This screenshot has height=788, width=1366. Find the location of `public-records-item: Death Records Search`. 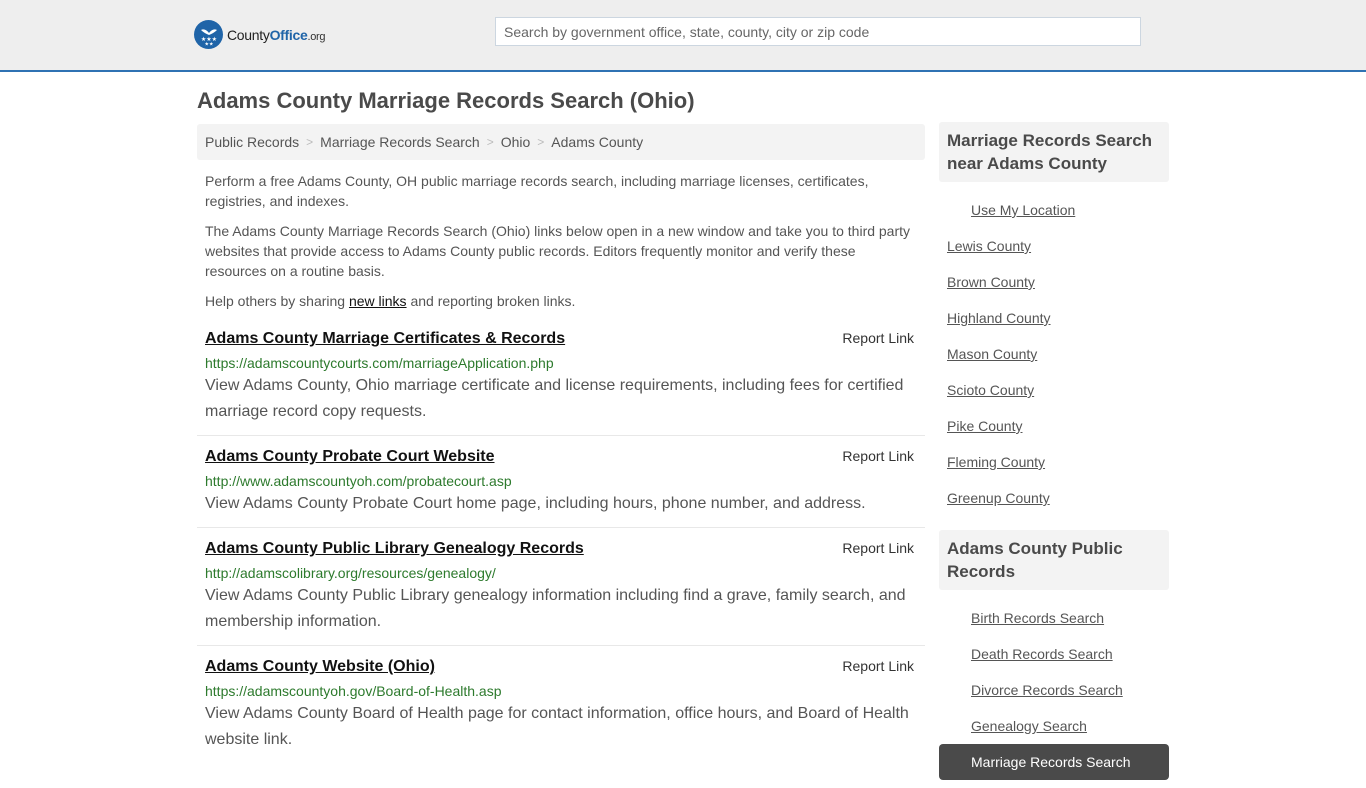

public-records-item: Death Records Search is located at coordinates (1054, 654).